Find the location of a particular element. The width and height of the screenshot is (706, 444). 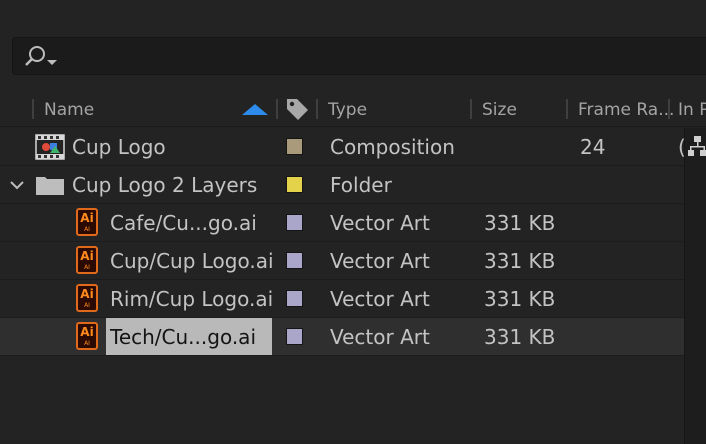

list-item: Ai AI Cup/Cup Logo.ai Vector Art 331 KB is located at coordinates (342, 261).